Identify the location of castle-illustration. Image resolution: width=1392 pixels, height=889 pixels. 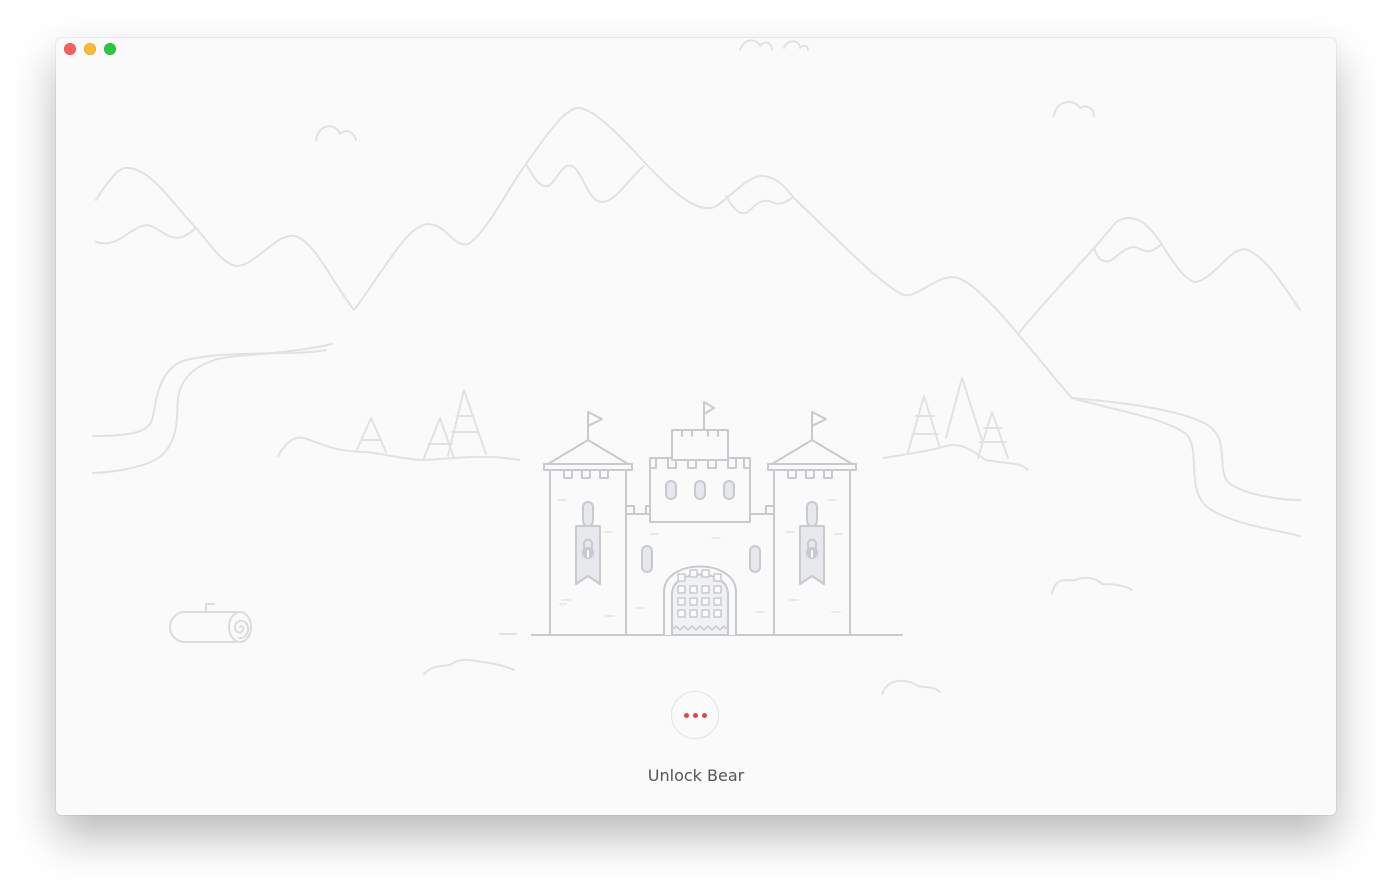
(717, 518).